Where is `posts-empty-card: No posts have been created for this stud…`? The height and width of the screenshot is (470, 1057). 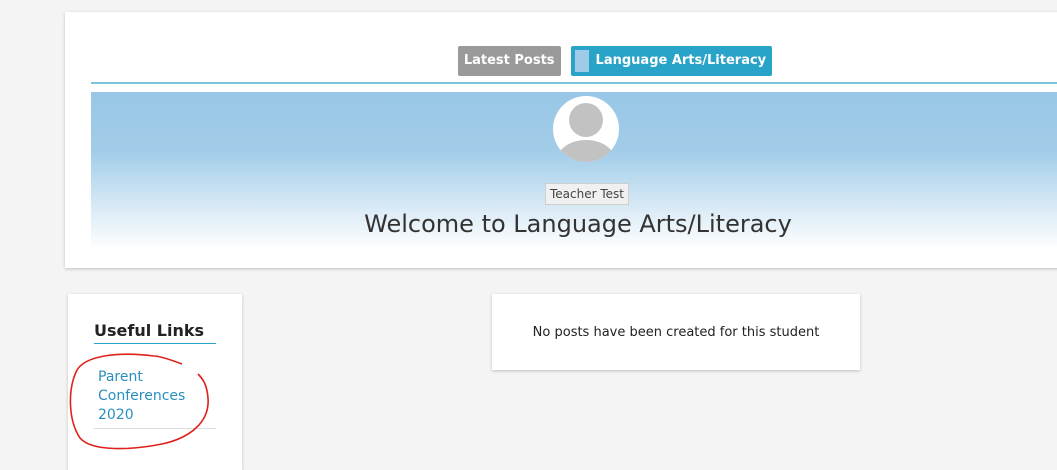
posts-empty-card: No posts have been created for this stud… is located at coordinates (676, 332).